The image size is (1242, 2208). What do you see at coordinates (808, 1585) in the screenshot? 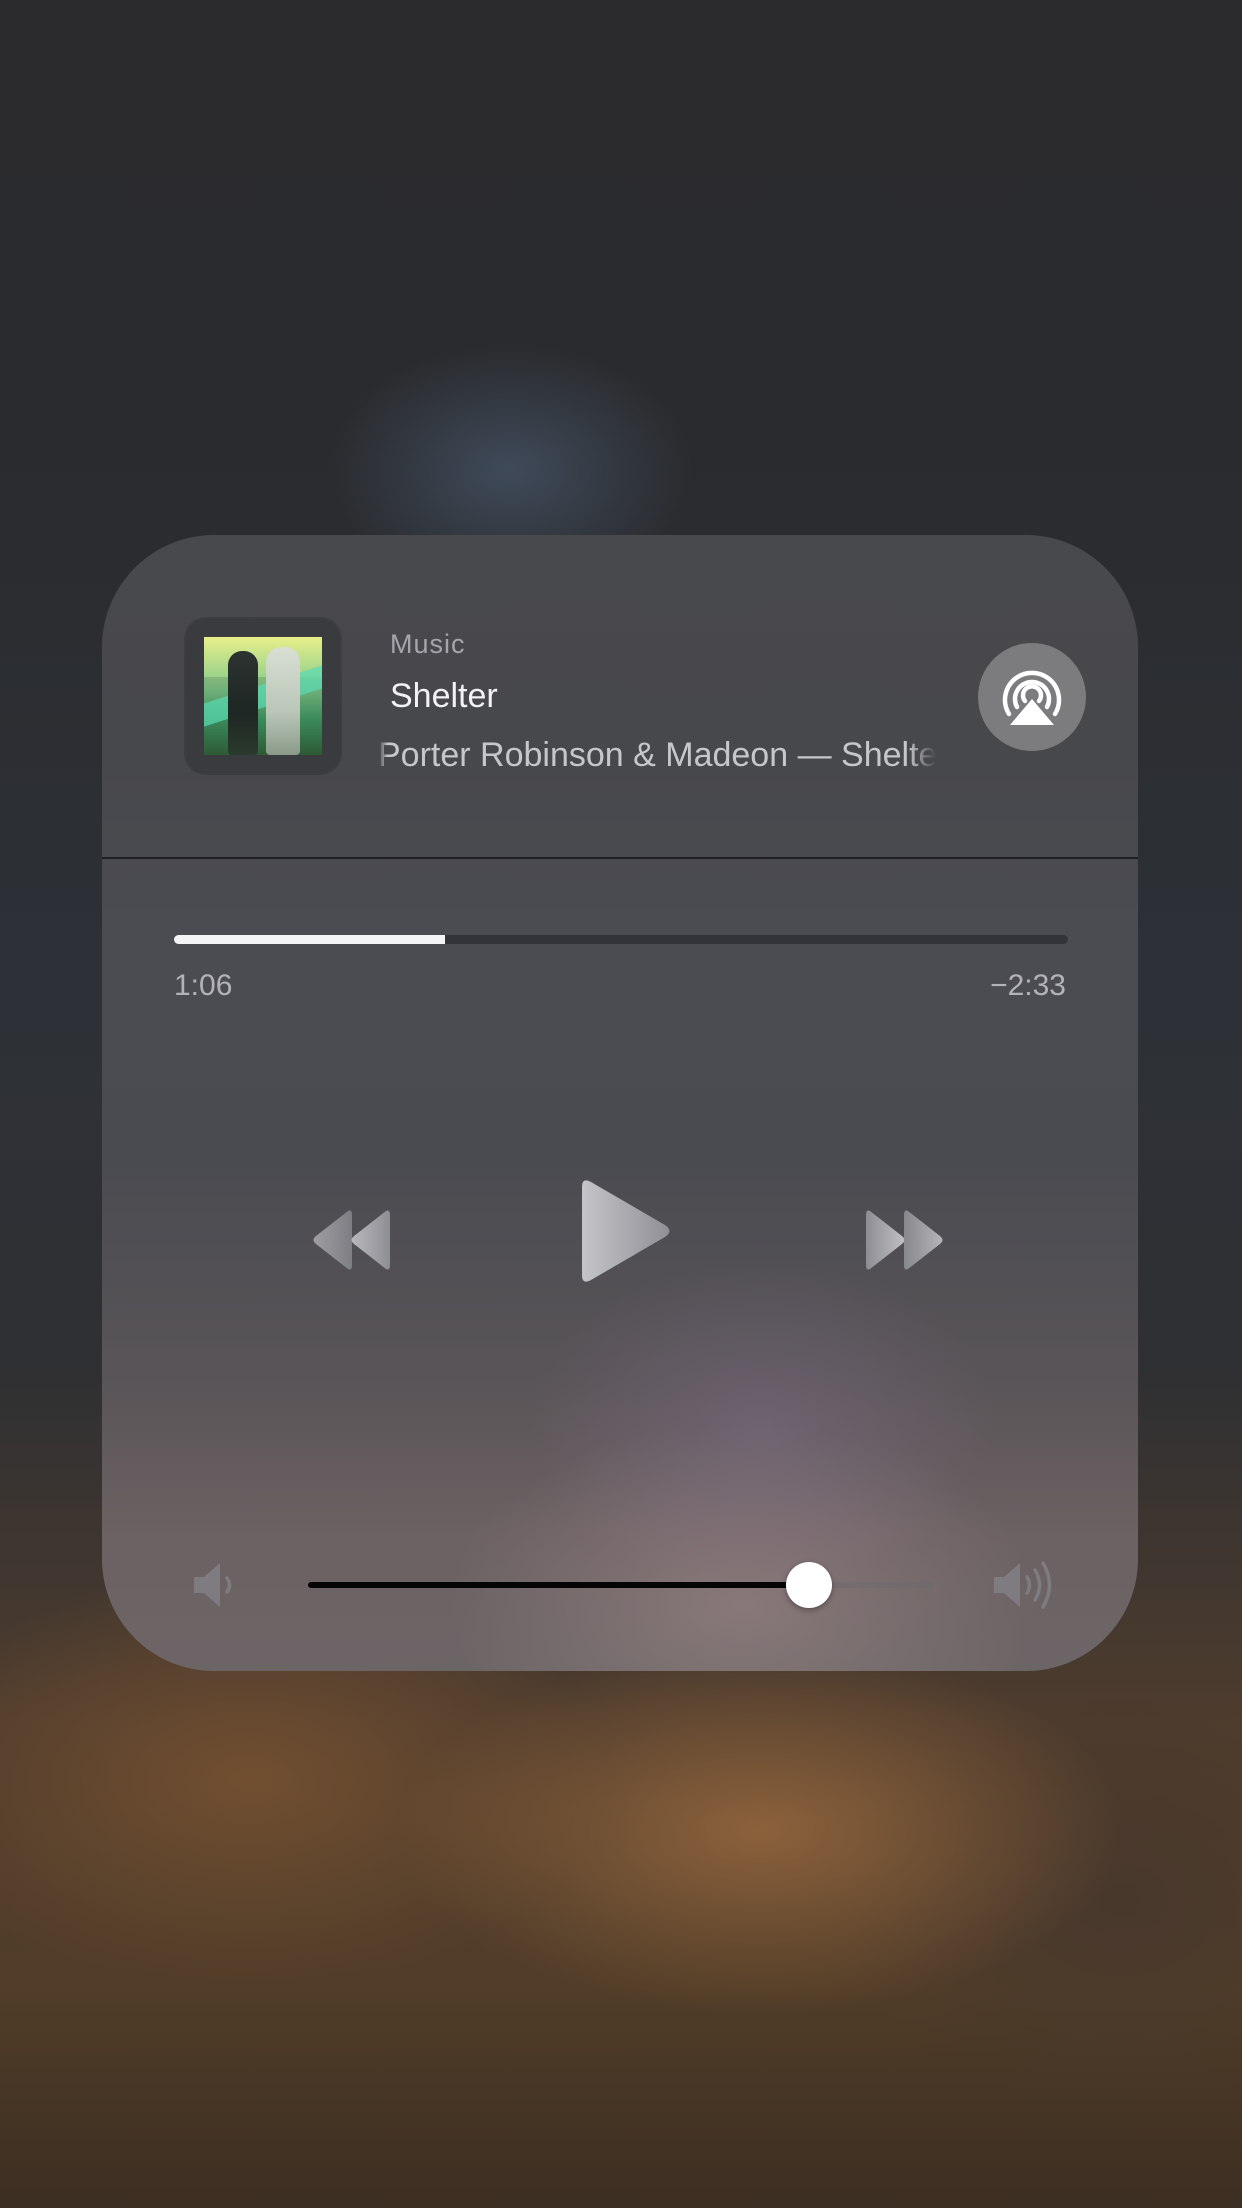
I see `volume-slider-thumb` at bounding box center [808, 1585].